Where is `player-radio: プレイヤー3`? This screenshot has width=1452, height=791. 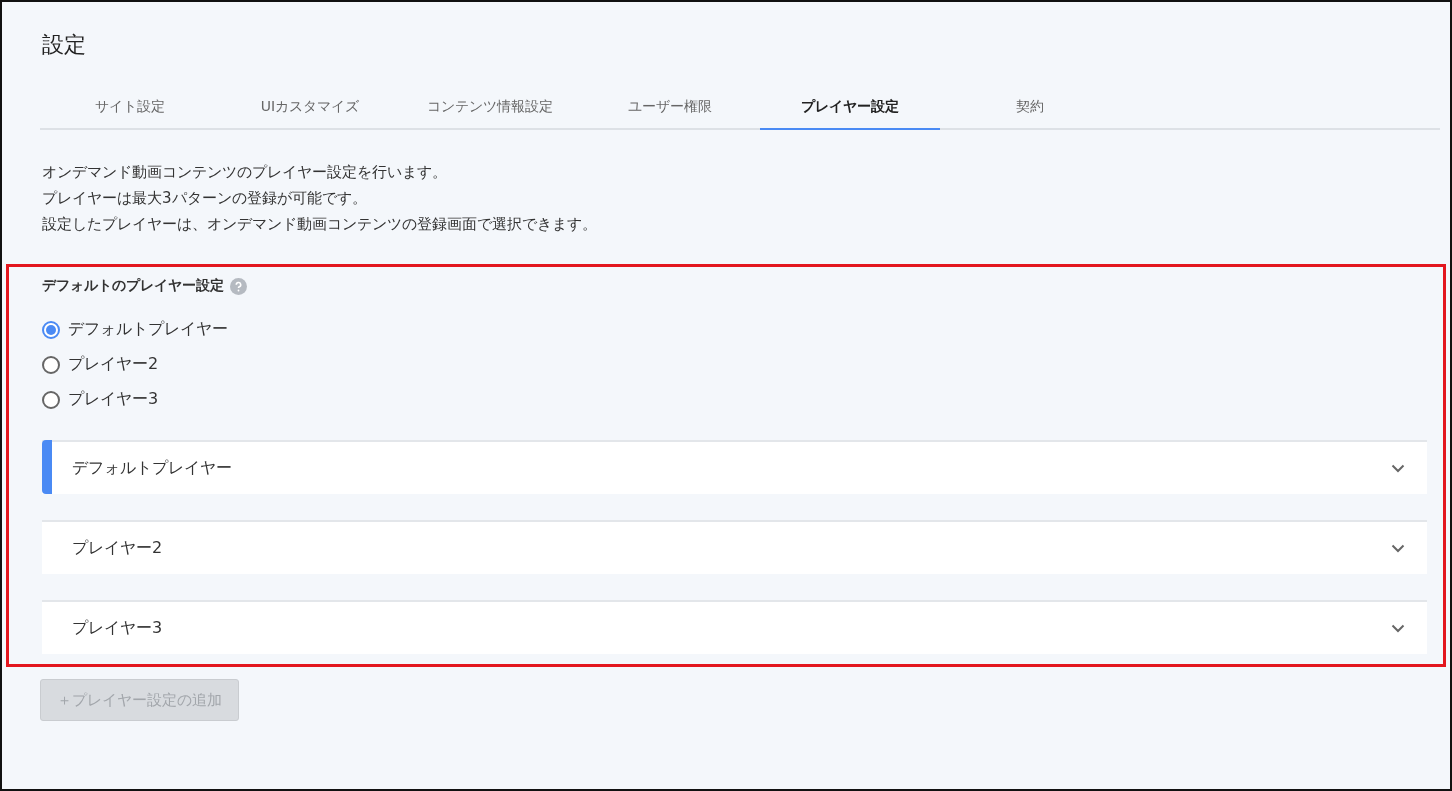 player-radio: プレイヤー3 is located at coordinates (734, 399).